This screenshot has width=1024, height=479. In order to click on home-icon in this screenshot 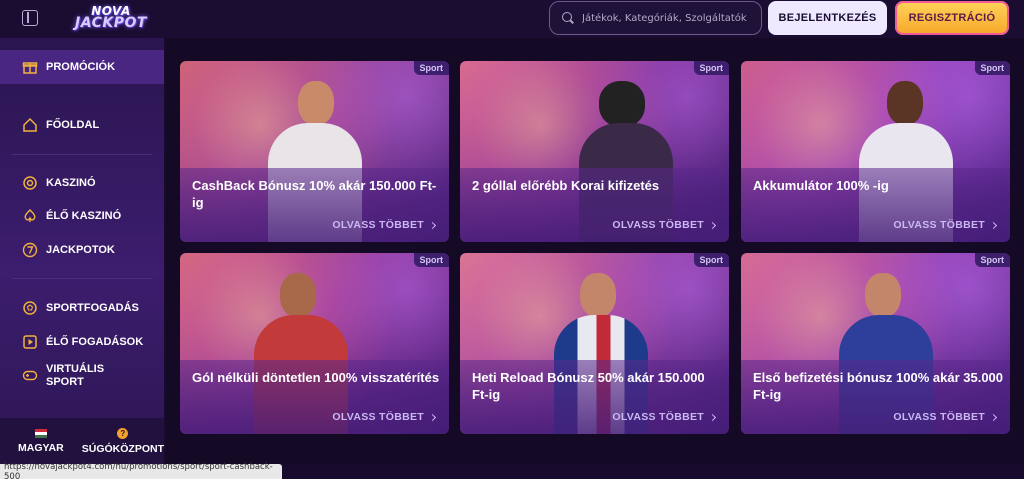, I will do `click(30, 125)`.